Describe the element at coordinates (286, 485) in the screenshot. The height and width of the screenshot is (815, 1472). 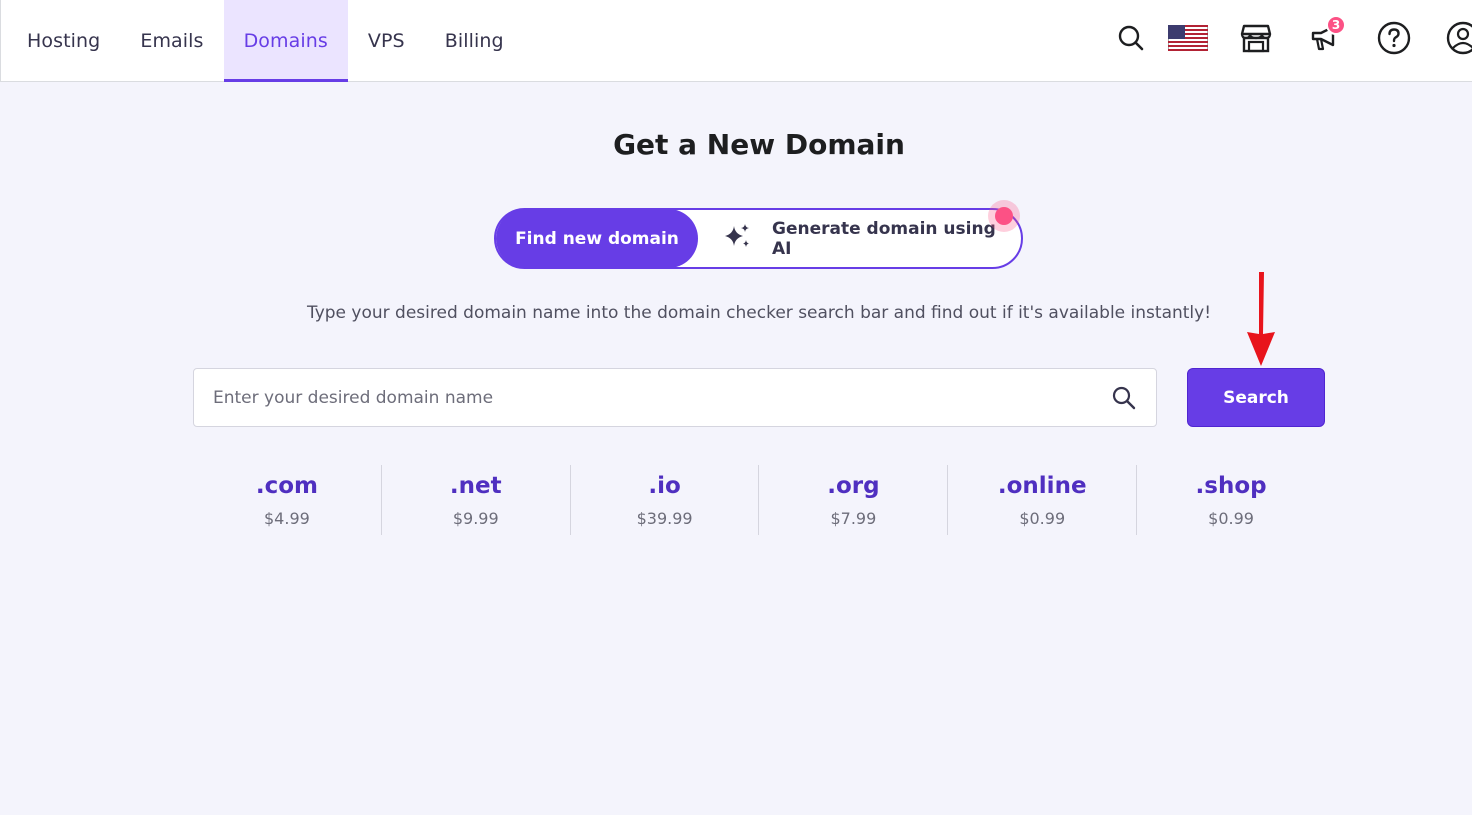
I see `tld-name: .com` at that location.